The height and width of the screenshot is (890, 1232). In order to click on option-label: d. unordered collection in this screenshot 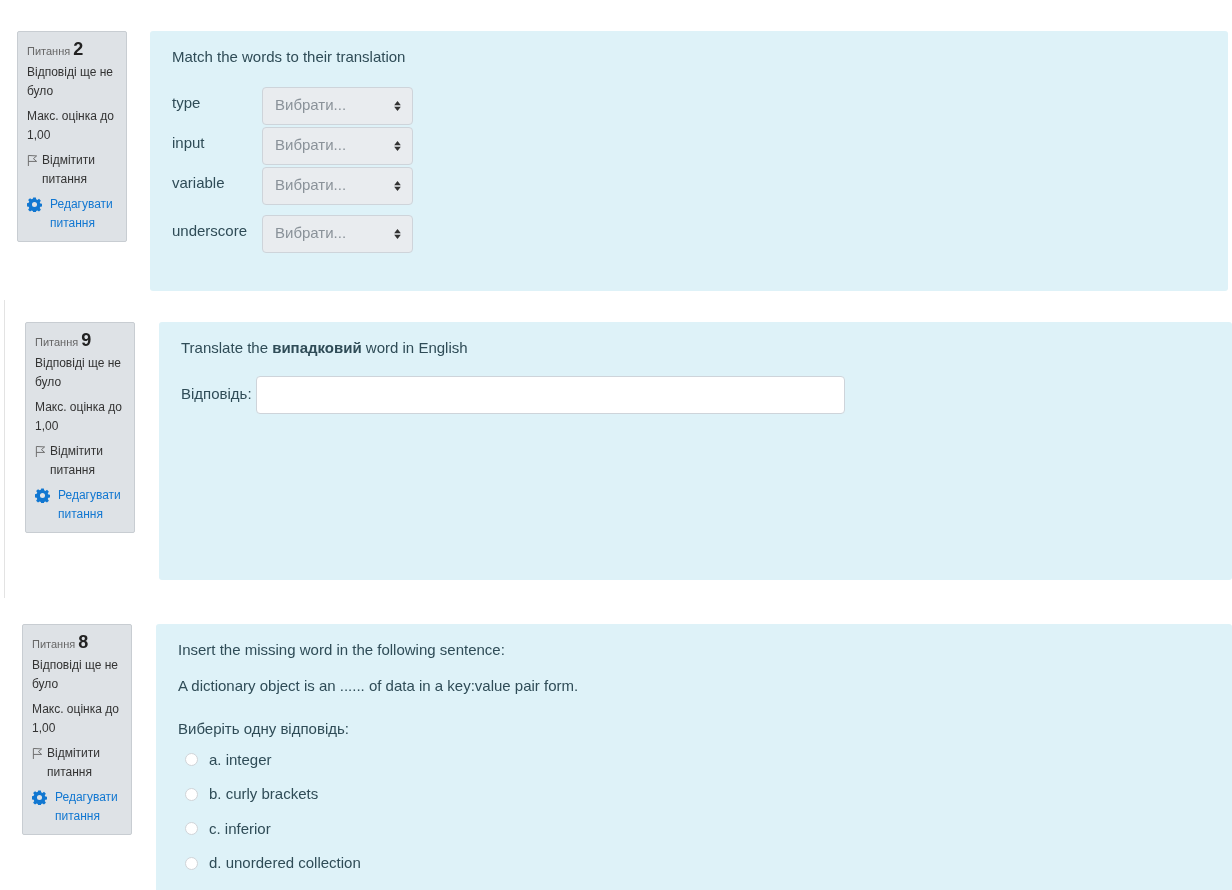, I will do `click(285, 863)`.